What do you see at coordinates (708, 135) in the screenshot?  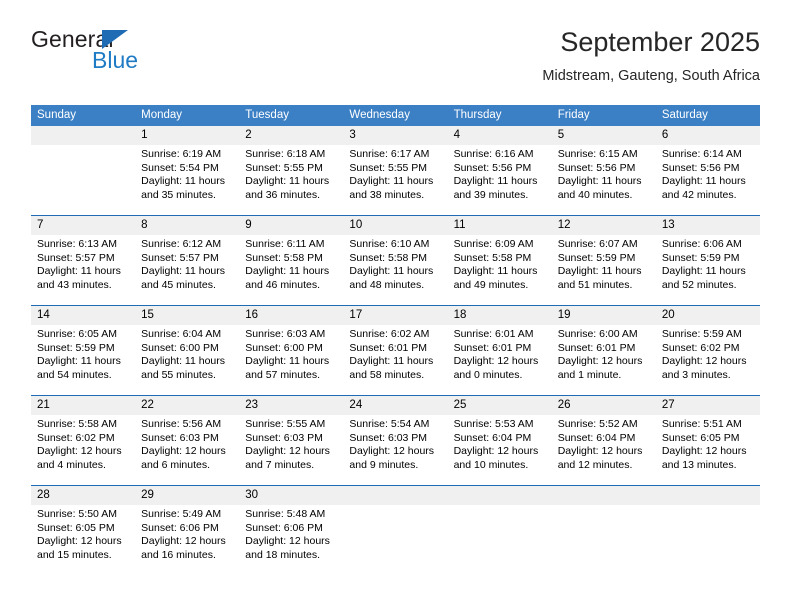 I see `day-number: 6` at bounding box center [708, 135].